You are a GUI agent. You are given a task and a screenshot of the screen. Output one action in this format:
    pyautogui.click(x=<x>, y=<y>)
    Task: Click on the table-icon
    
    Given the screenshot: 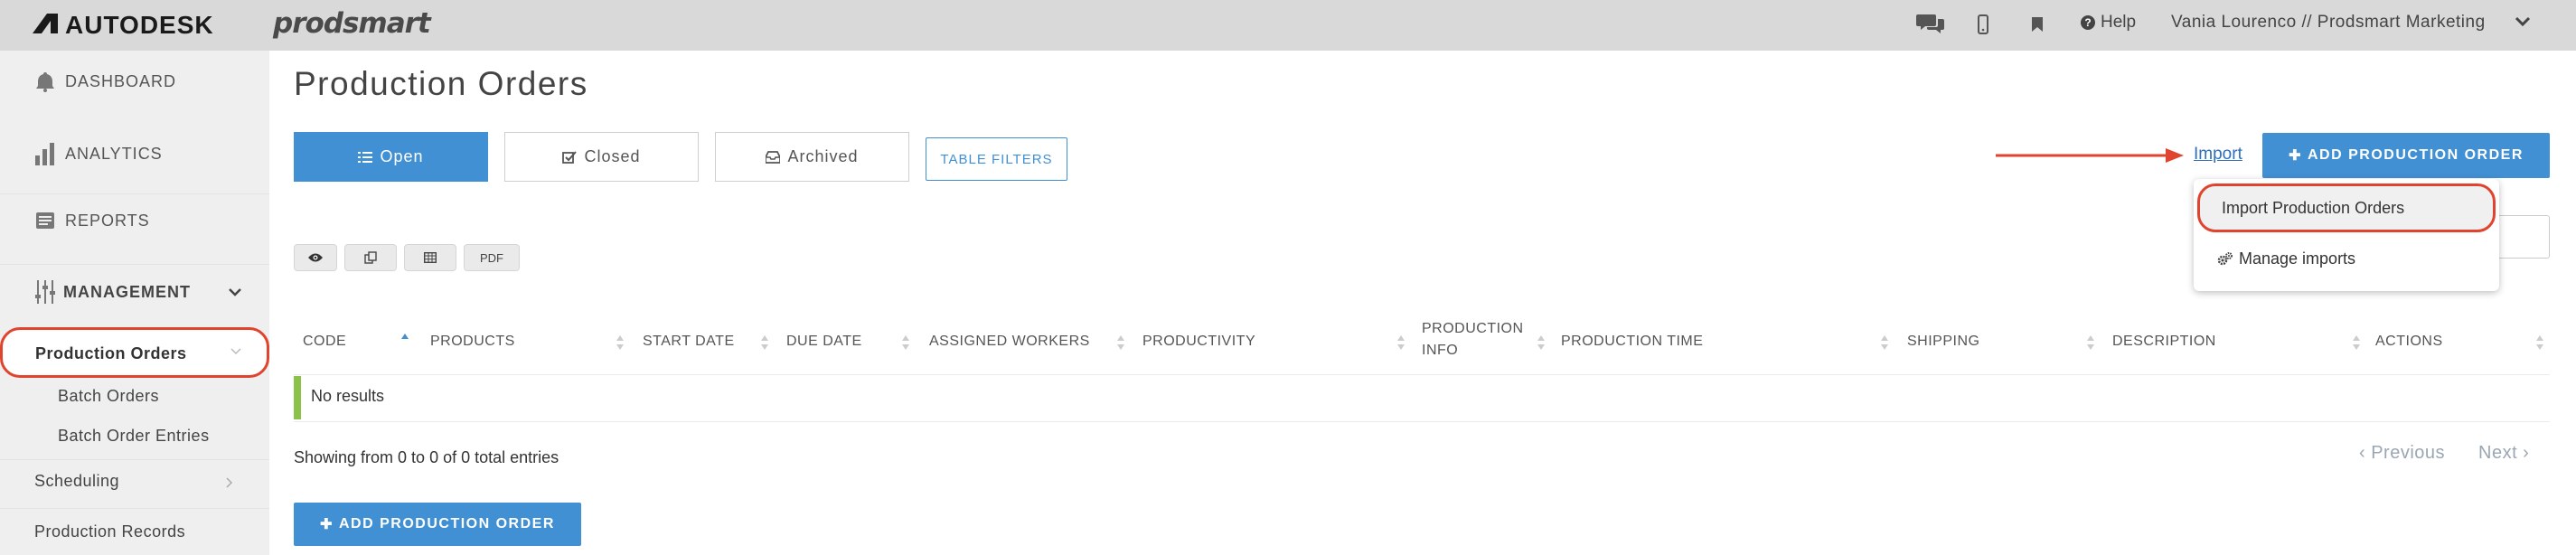 What is the action you would take?
    pyautogui.click(x=431, y=257)
    